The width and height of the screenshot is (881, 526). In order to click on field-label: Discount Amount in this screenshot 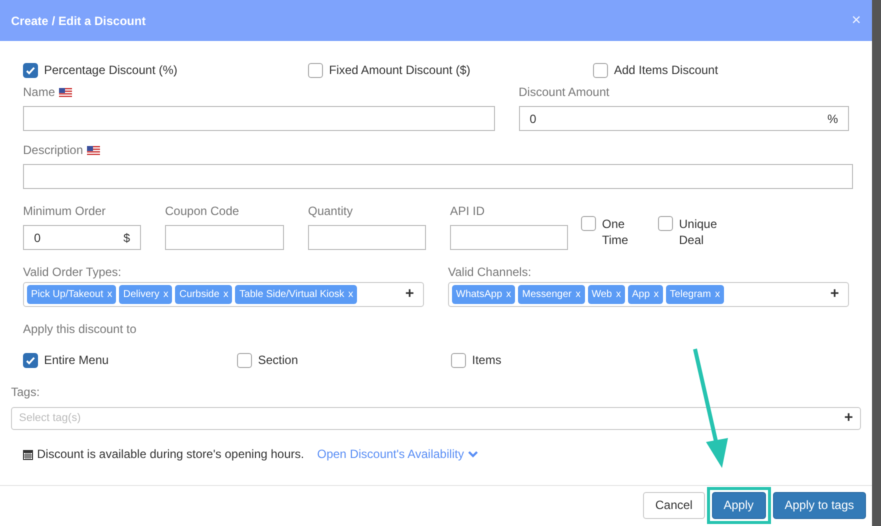, I will do `click(564, 92)`.